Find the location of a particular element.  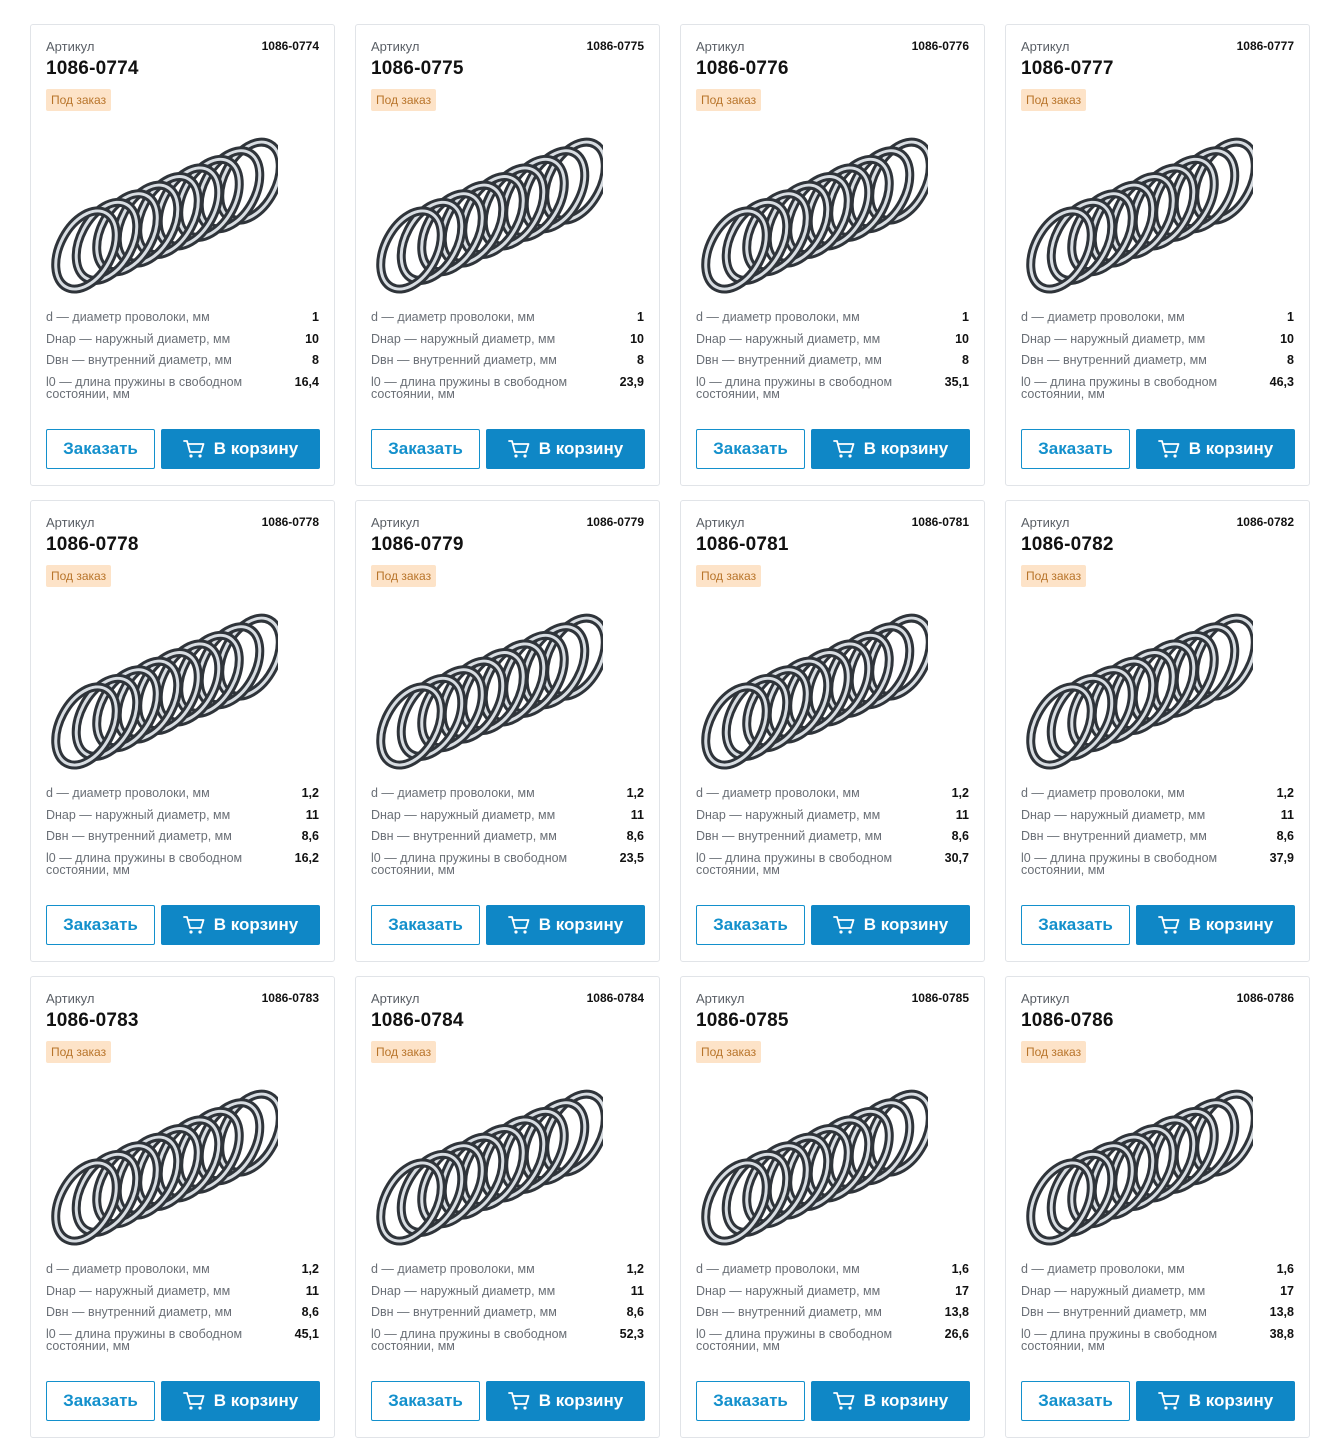

article-code: 1086-0781 is located at coordinates (940, 522).